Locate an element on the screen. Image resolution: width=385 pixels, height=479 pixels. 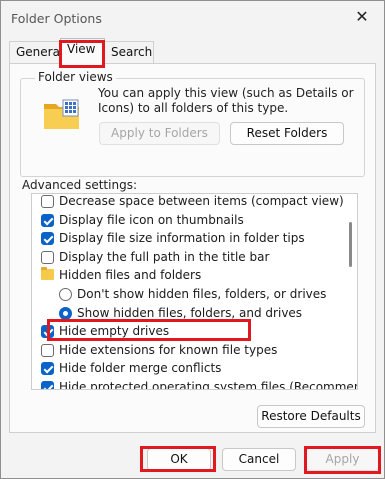
folder-icon is located at coordinates (47, 274).